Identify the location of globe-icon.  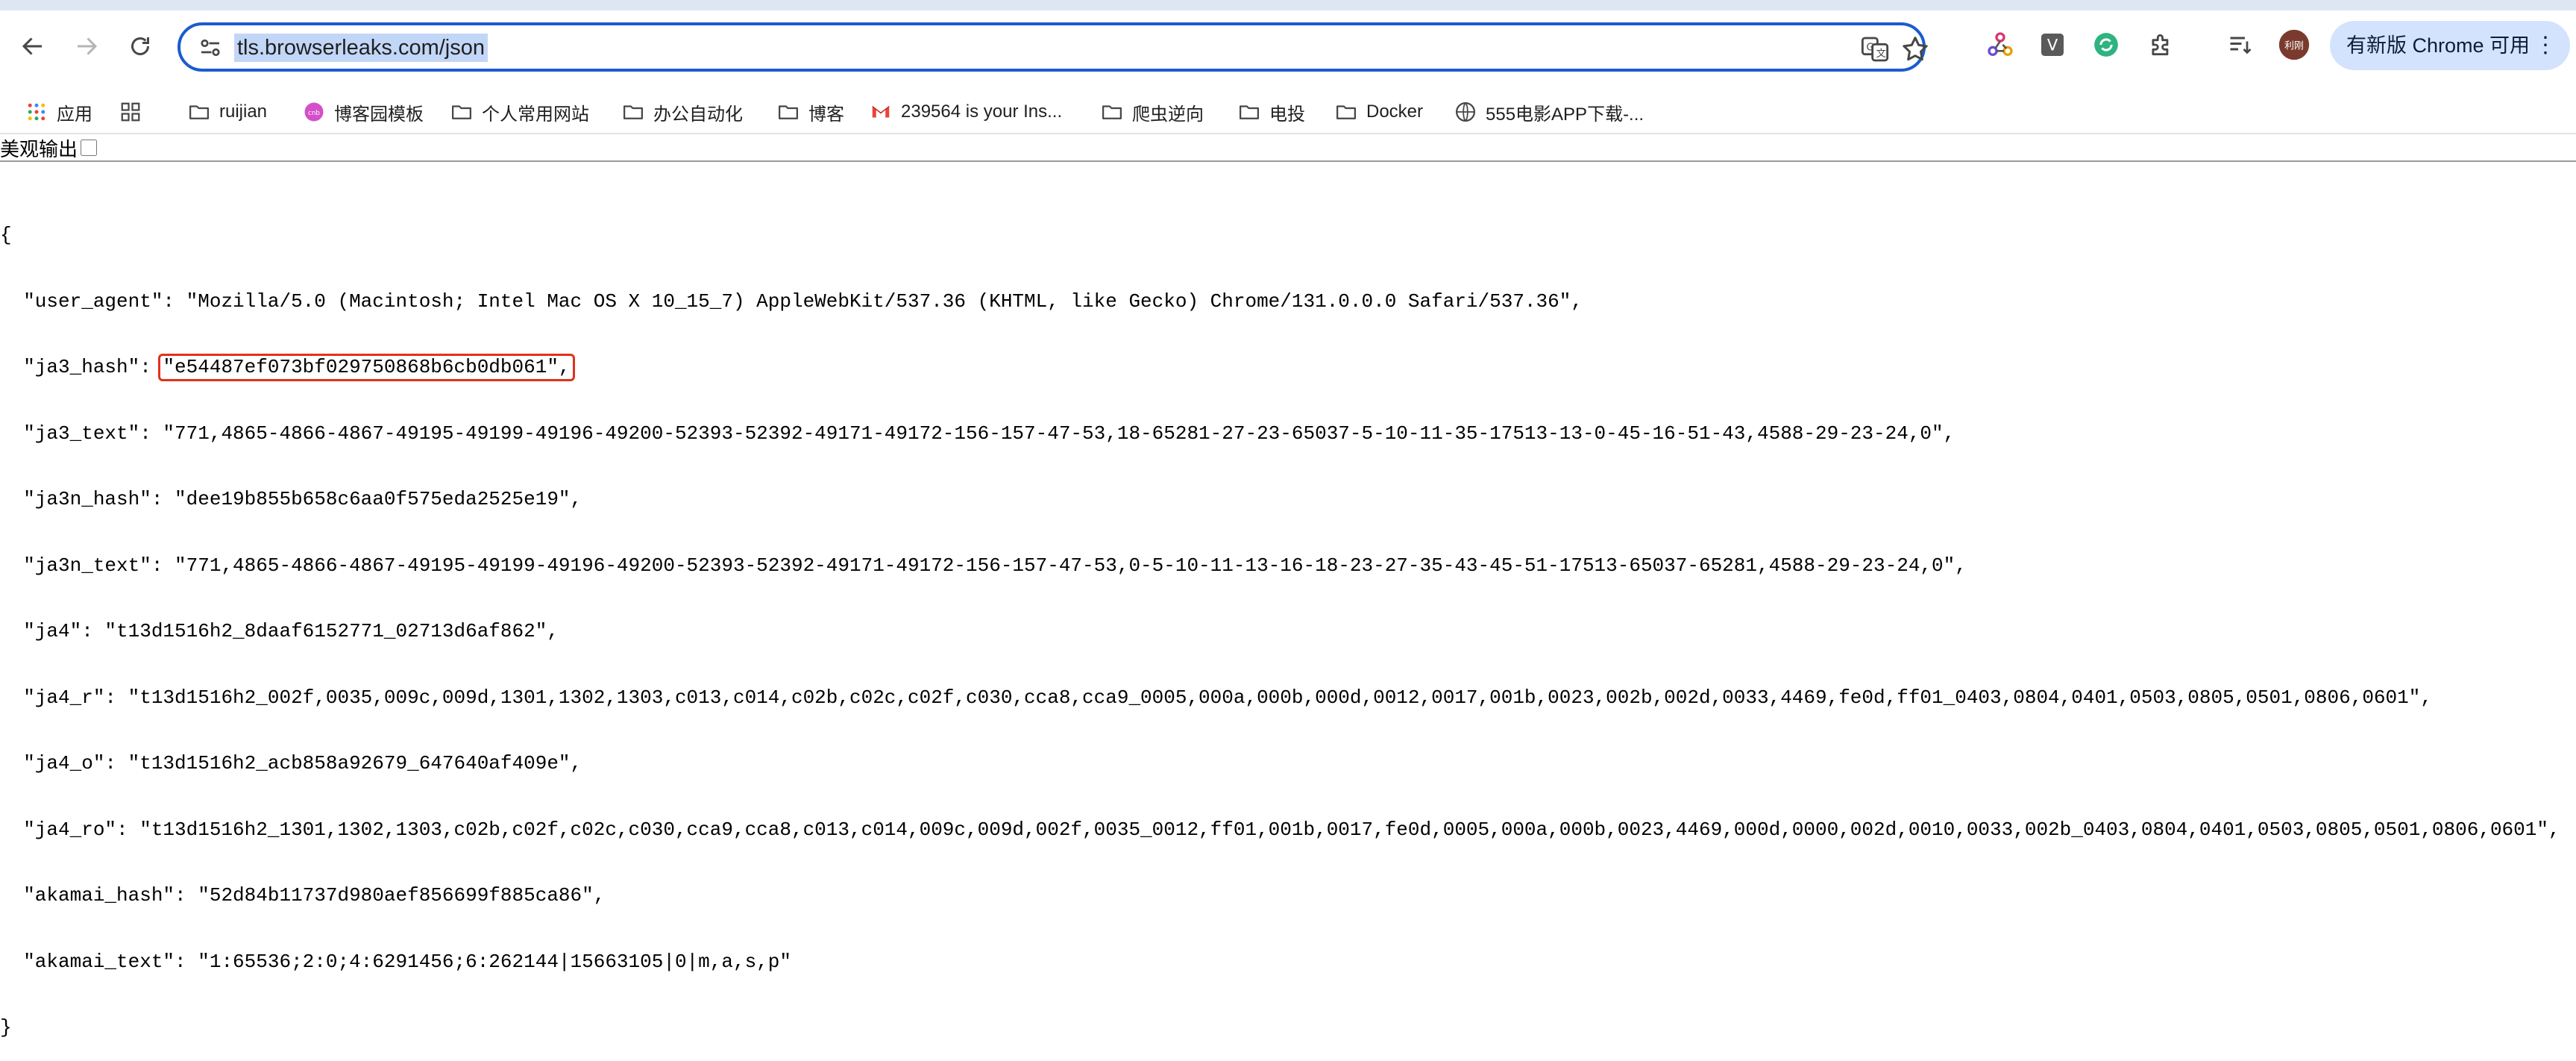
(1466, 112).